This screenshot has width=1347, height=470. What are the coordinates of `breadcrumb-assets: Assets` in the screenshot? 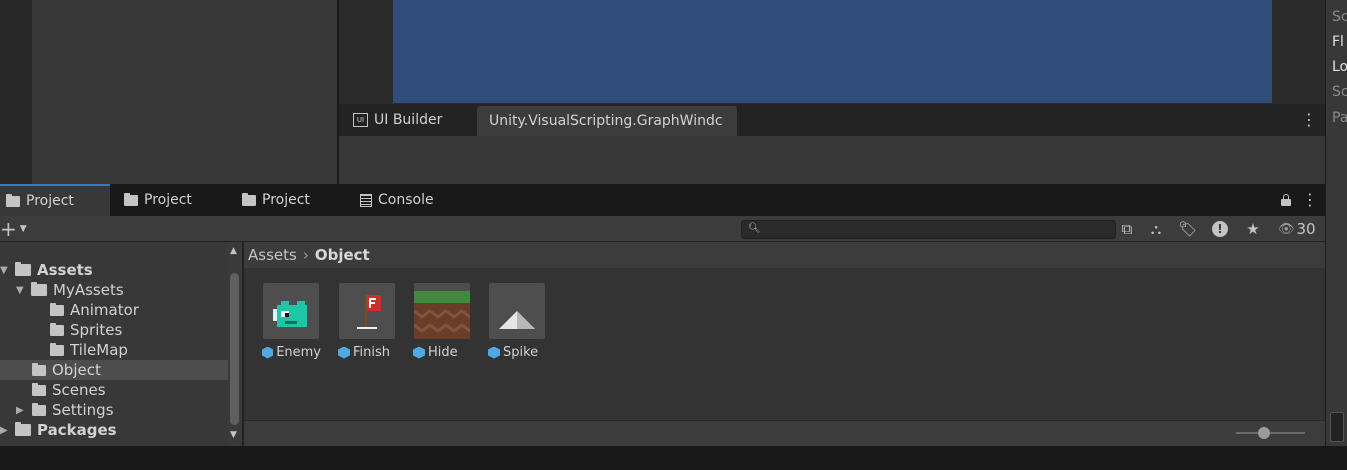 It's located at (272, 255).